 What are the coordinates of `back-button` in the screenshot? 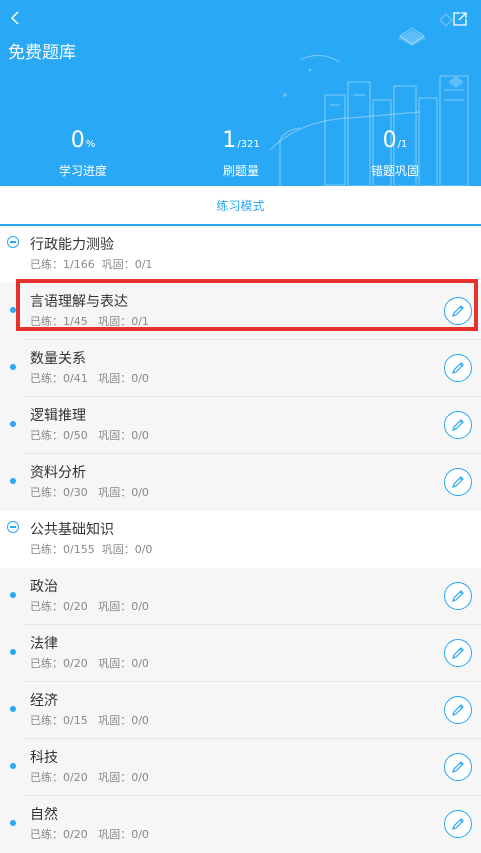 It's located at (15, 18).